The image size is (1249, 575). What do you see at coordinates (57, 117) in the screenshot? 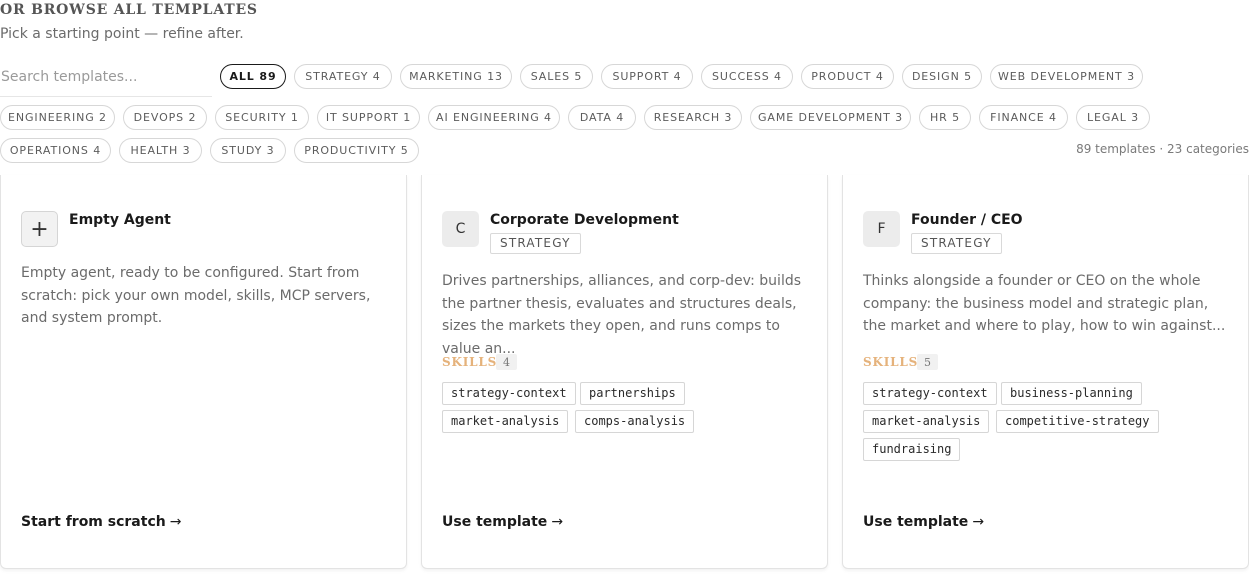
I see `filter-chip-engineering: ENGINEERING 2` at bounding box center [57, 117].